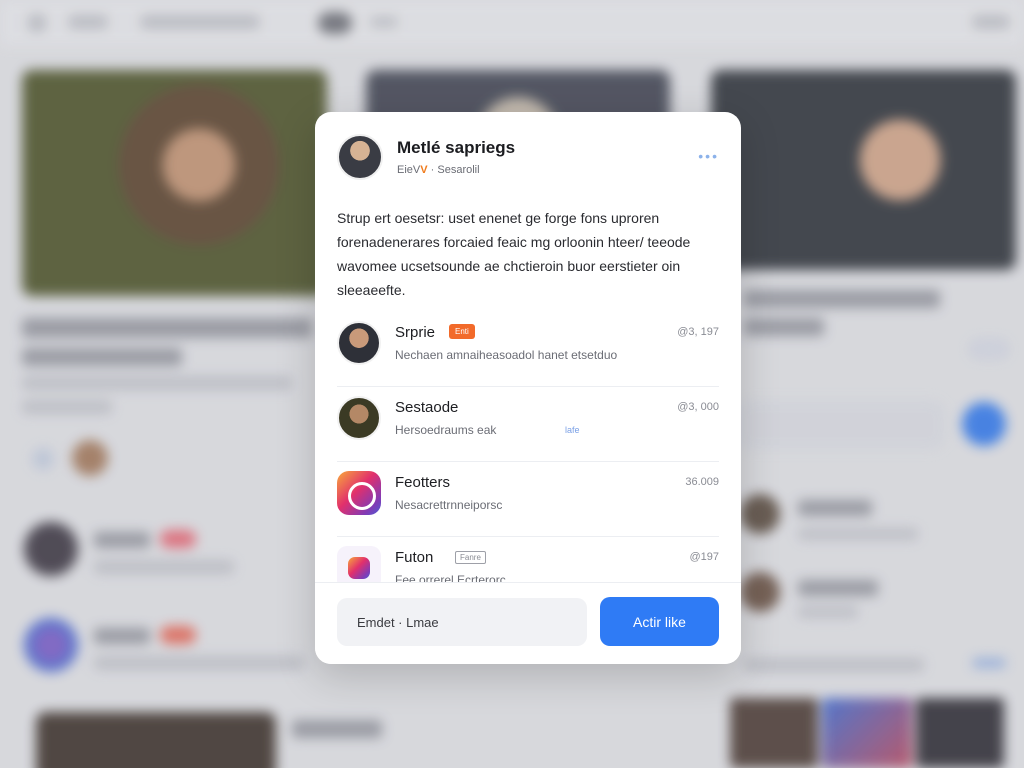 This screenshot has height=768, width=1024. I want to click on subtitle-prefix: EieV, so click(409, 170).